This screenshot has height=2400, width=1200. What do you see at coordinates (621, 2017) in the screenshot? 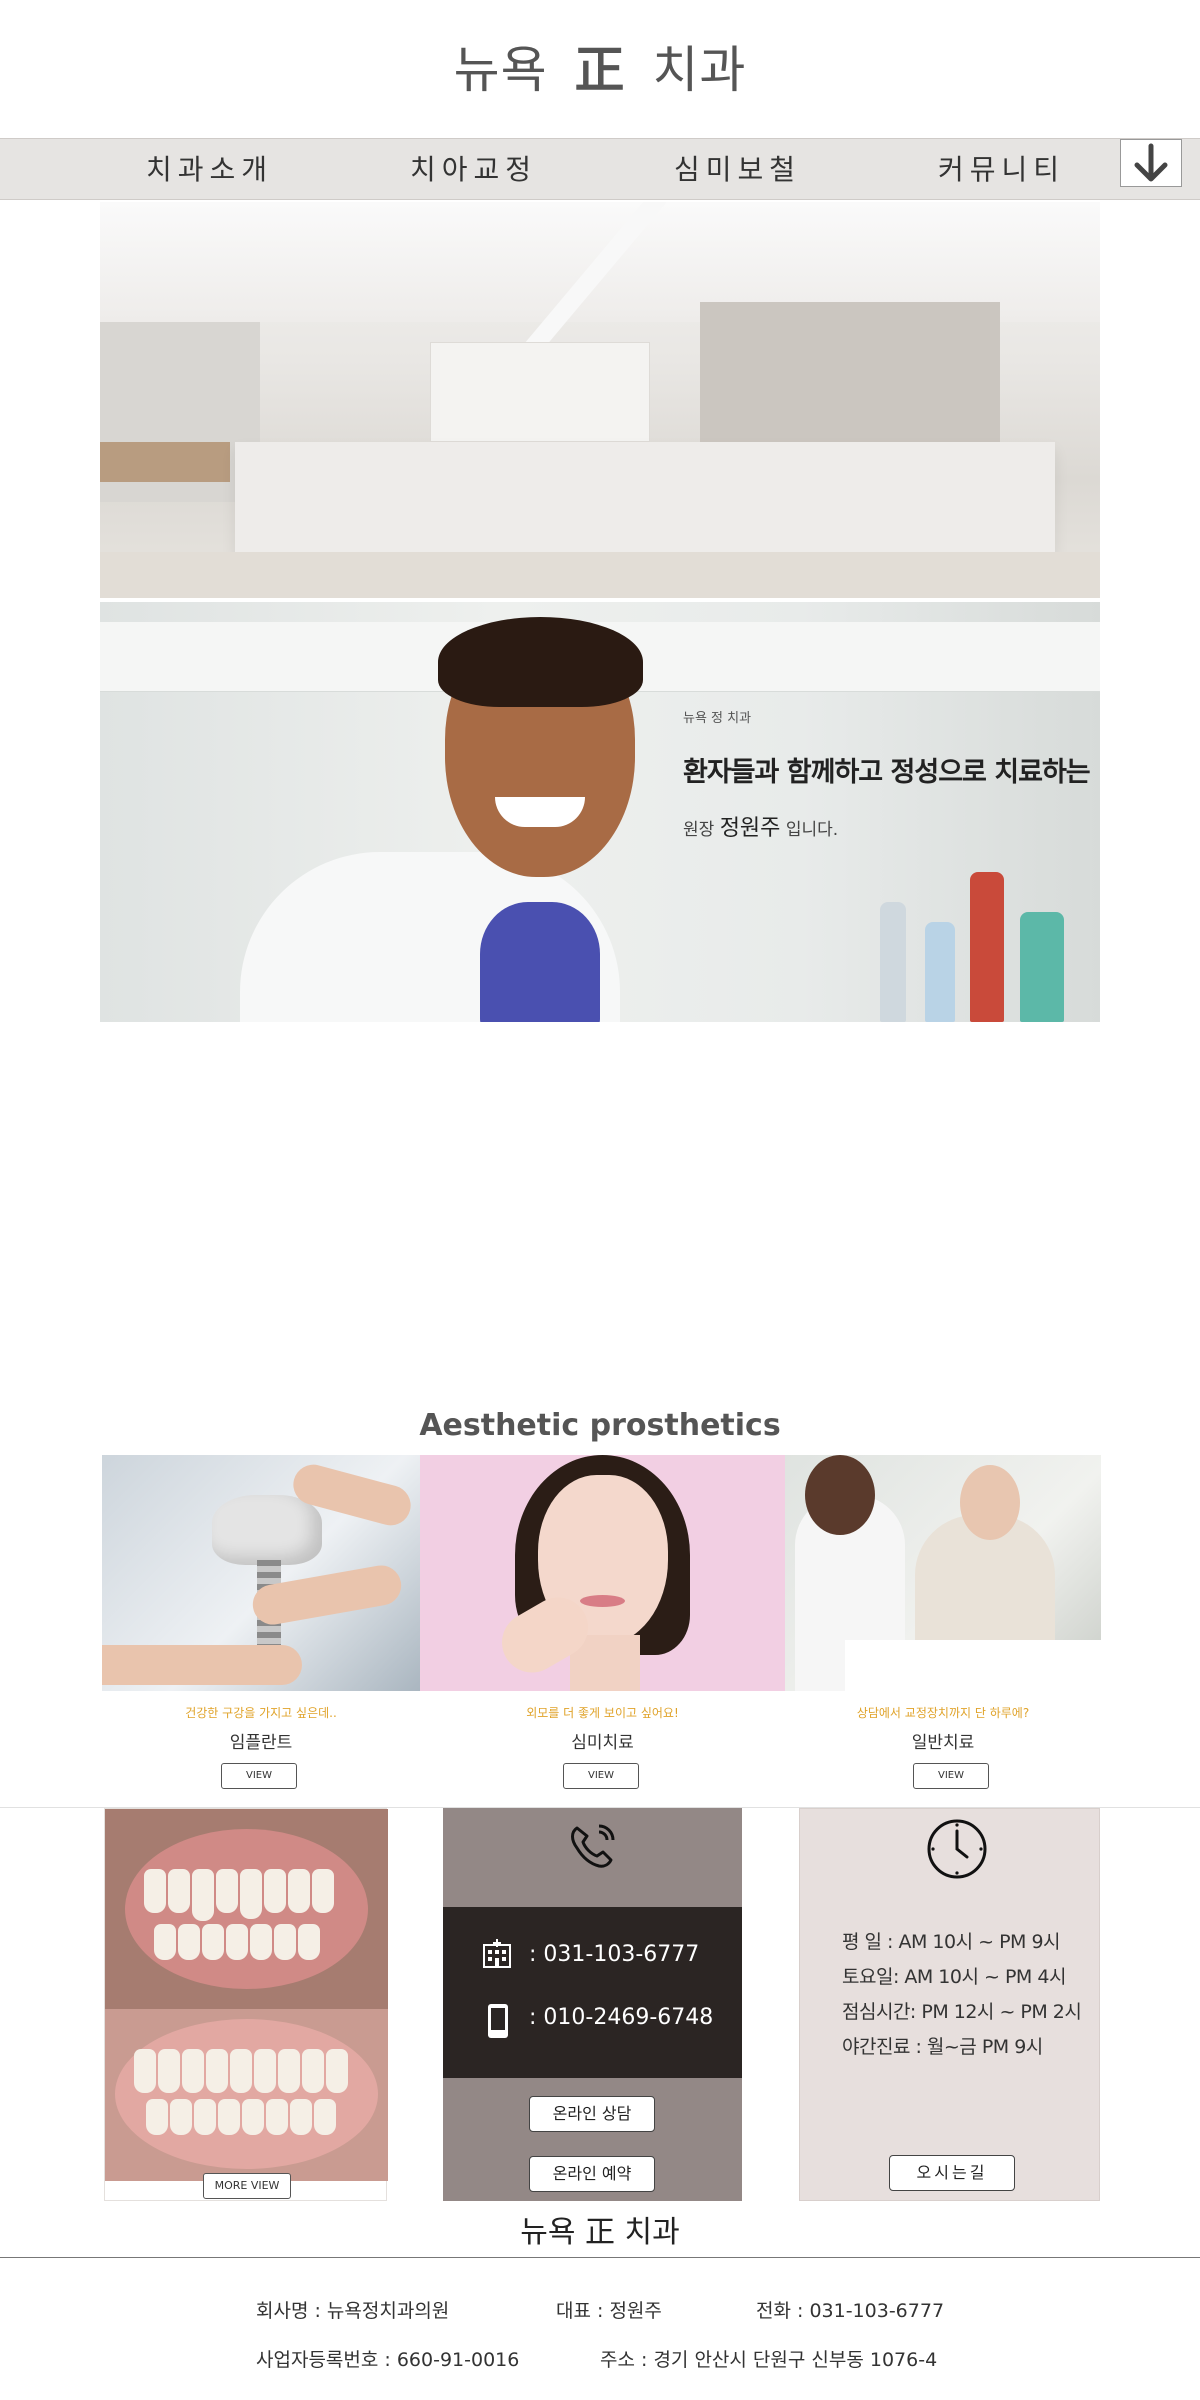
I see `mobile-phone: : 010-2469-6748` at bounding box center [621, 2017].